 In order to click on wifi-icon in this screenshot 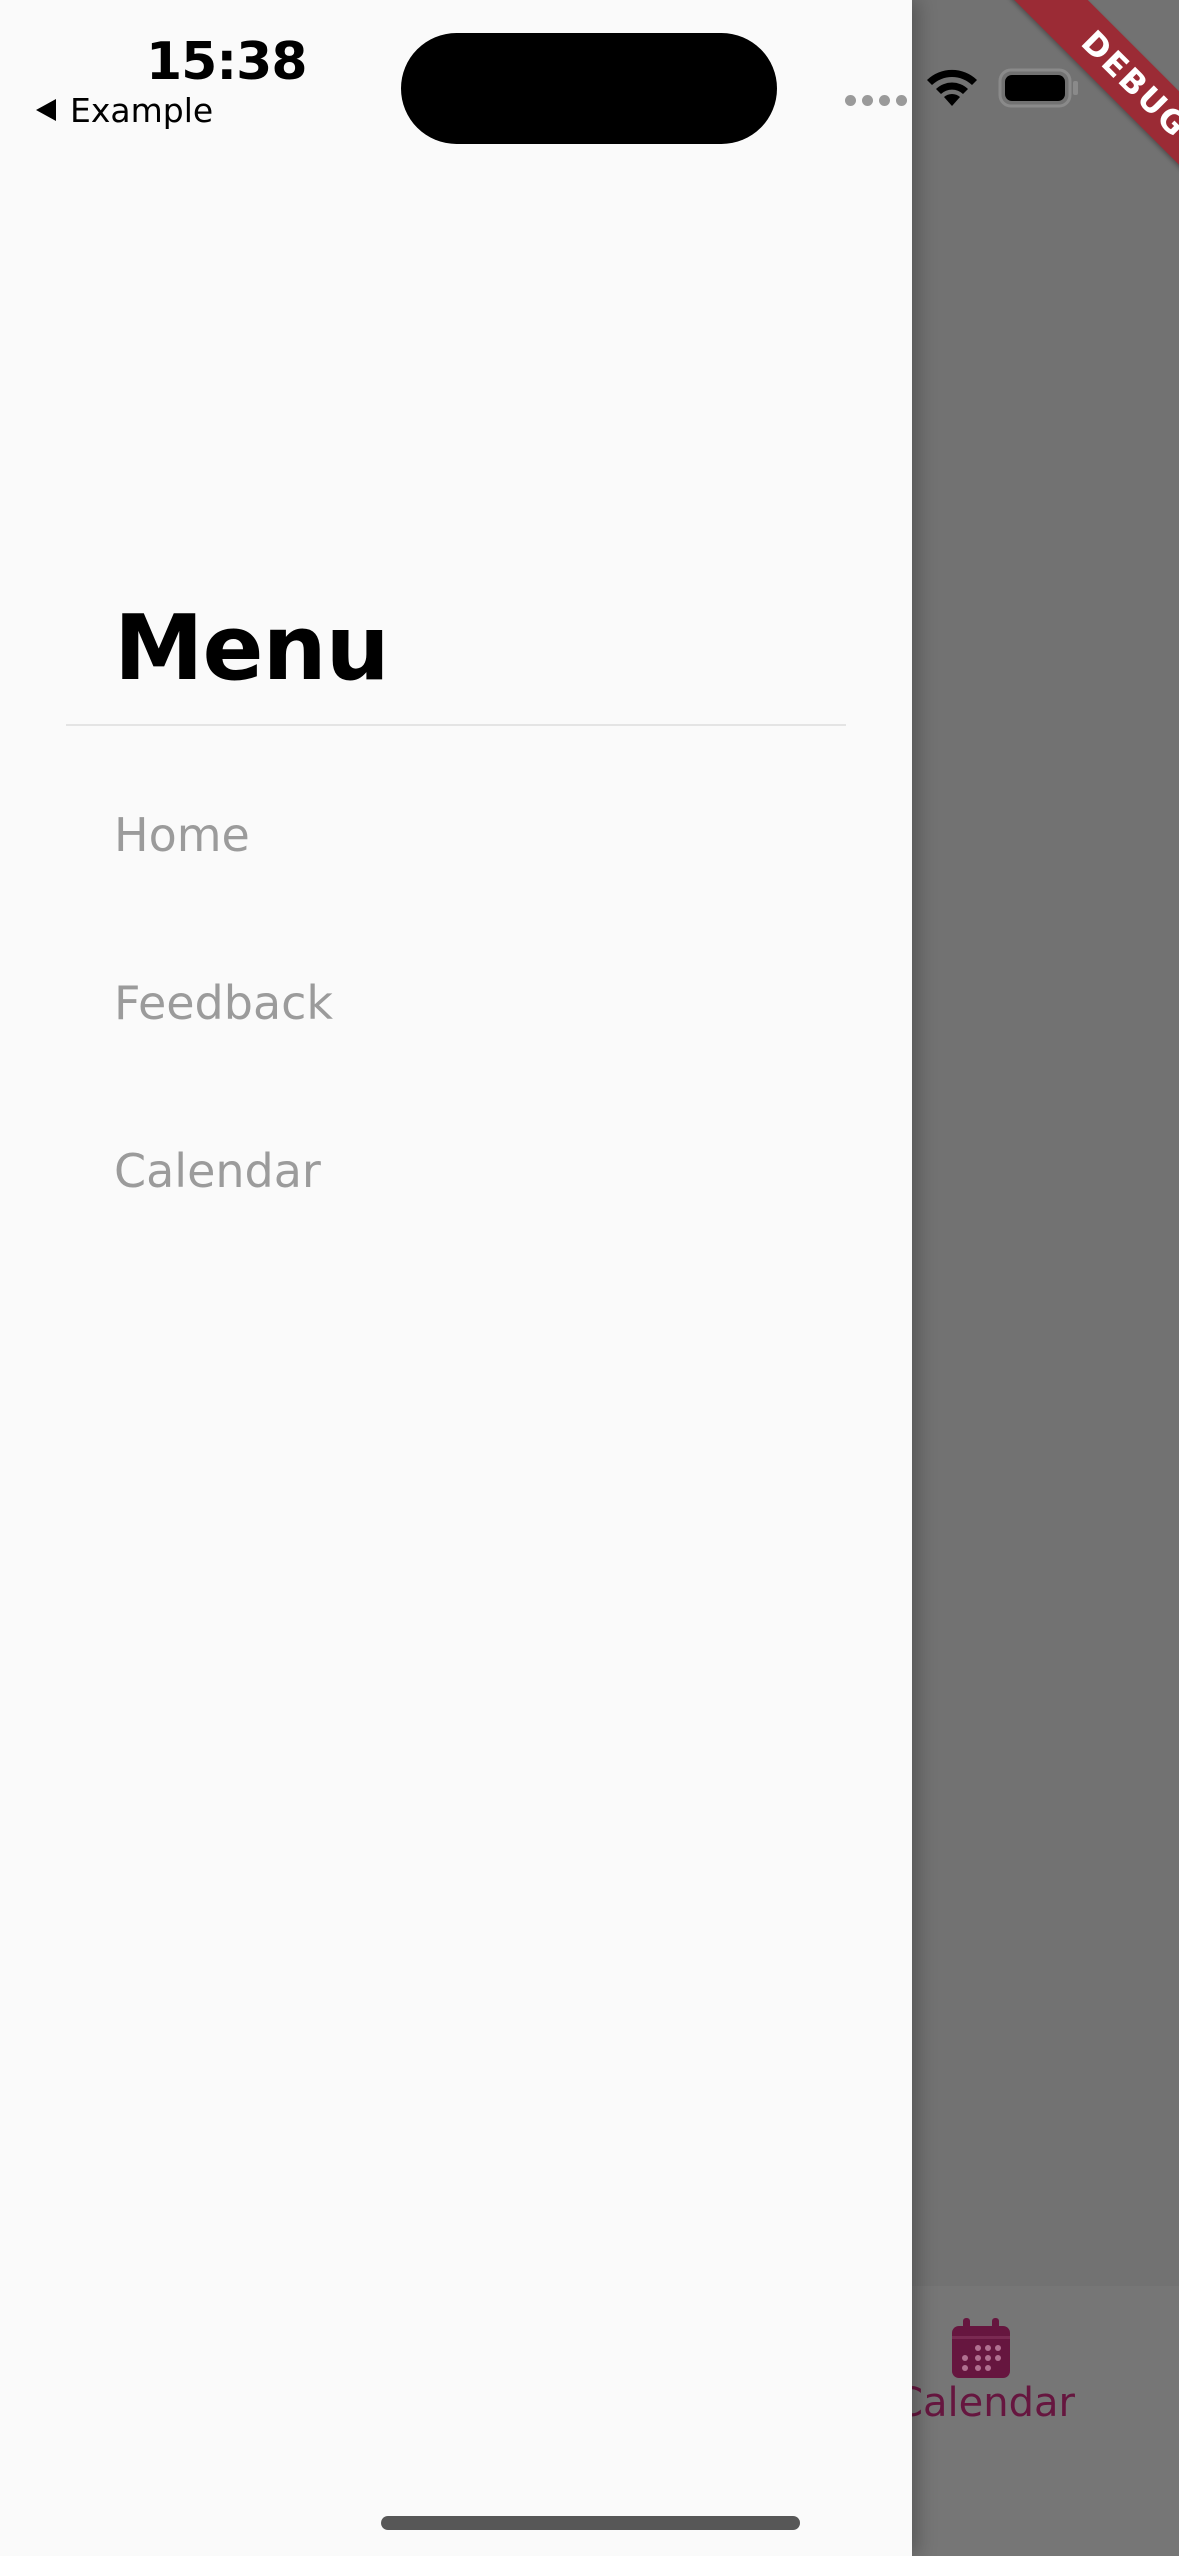, I will do `click(952, 87)`.